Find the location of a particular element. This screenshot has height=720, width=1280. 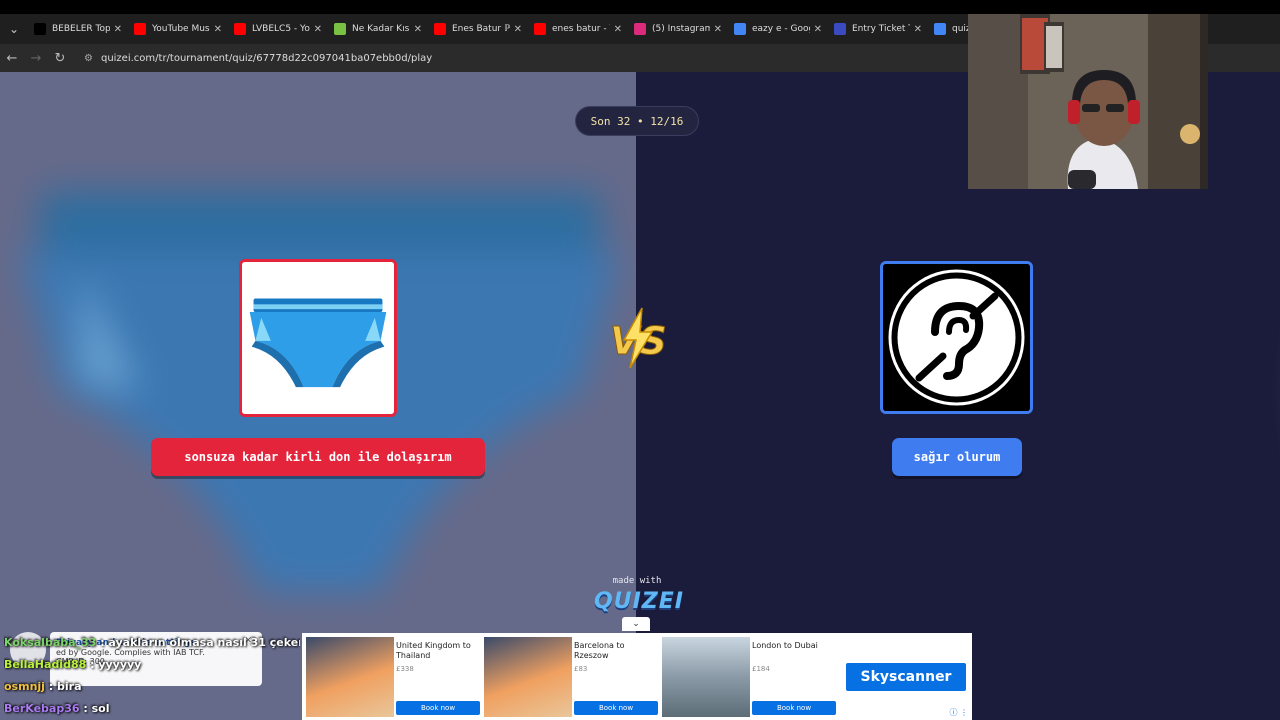

browser-tab: eazy e - Googl ✕ is located at coordinates (778, 29).